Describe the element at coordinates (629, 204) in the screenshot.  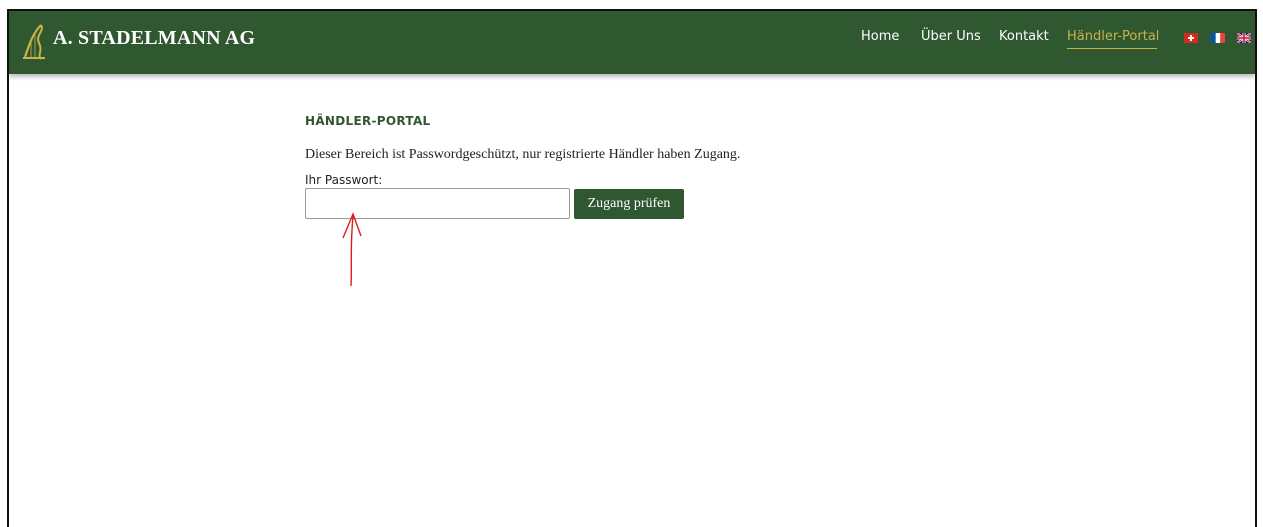
I see `check-access-button: Zugang prüfen` at that location.